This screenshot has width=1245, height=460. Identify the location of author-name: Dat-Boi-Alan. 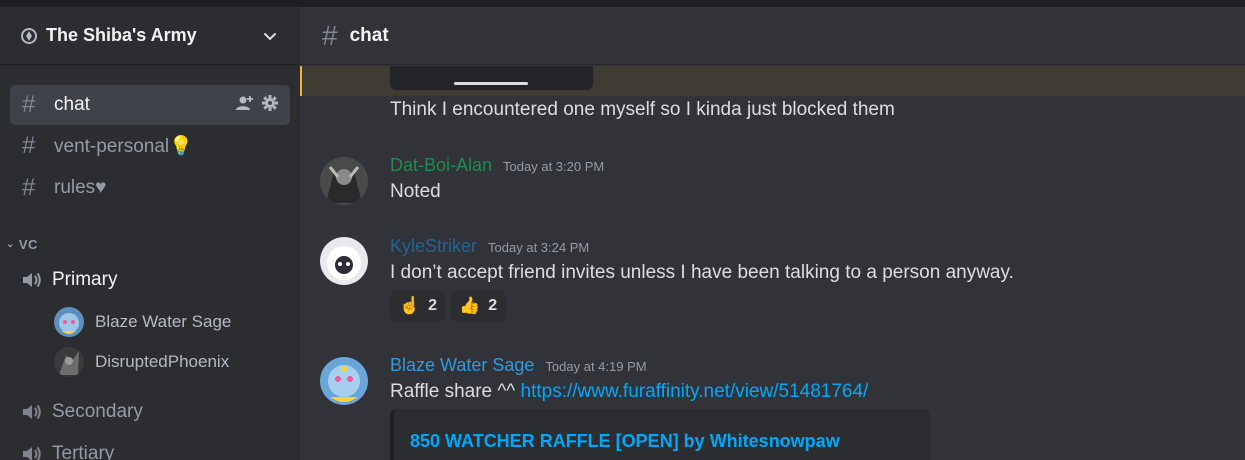
(441, 165).